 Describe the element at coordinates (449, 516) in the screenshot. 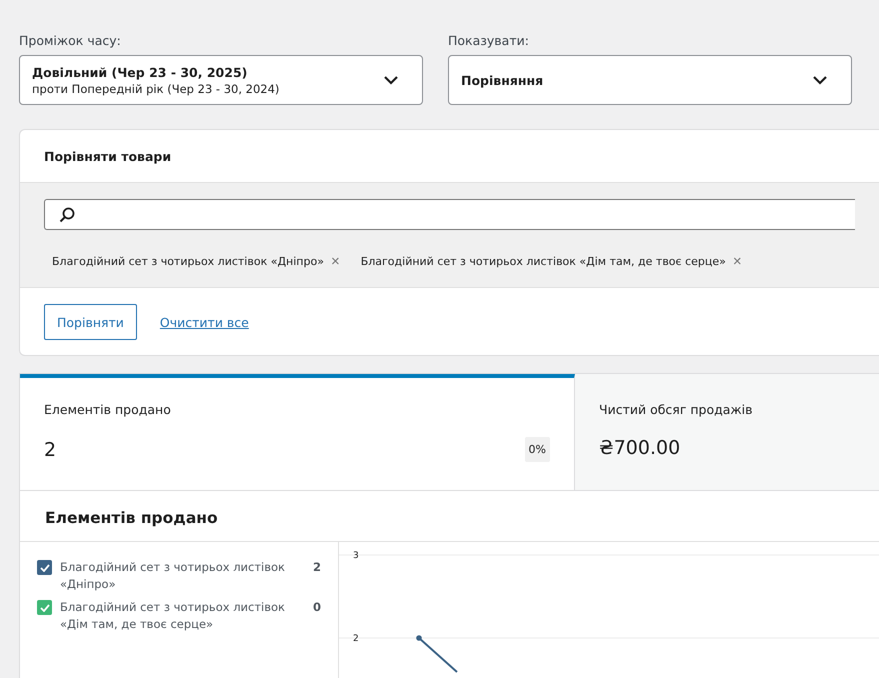

I see `chart-title: Елементів продано` at that location.